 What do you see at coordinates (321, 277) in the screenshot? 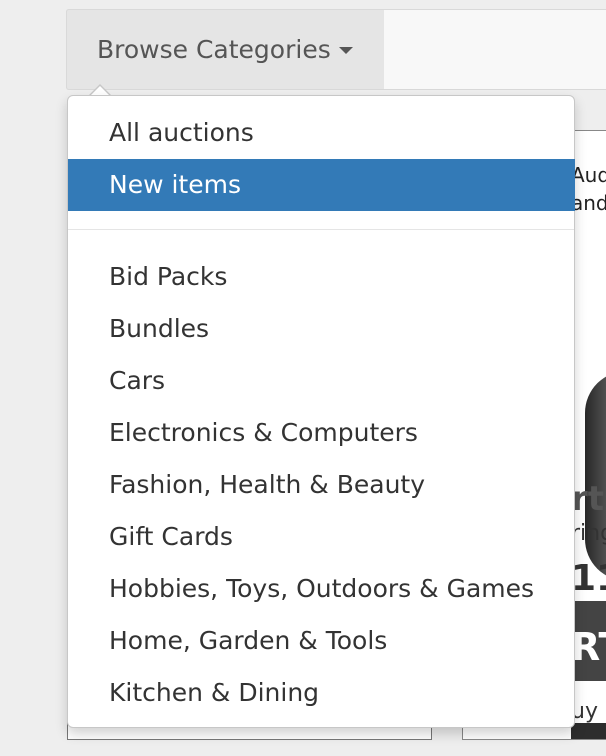
I see `menu-item-bid-packs: Bid Packs` at bounding box center [321, 277].